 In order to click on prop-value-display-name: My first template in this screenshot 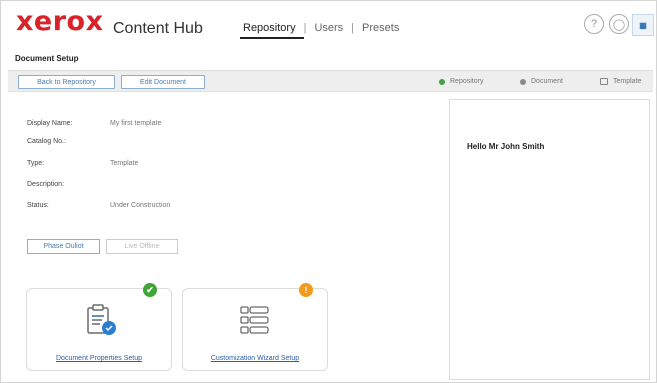, I will do `click(136, 123)`.